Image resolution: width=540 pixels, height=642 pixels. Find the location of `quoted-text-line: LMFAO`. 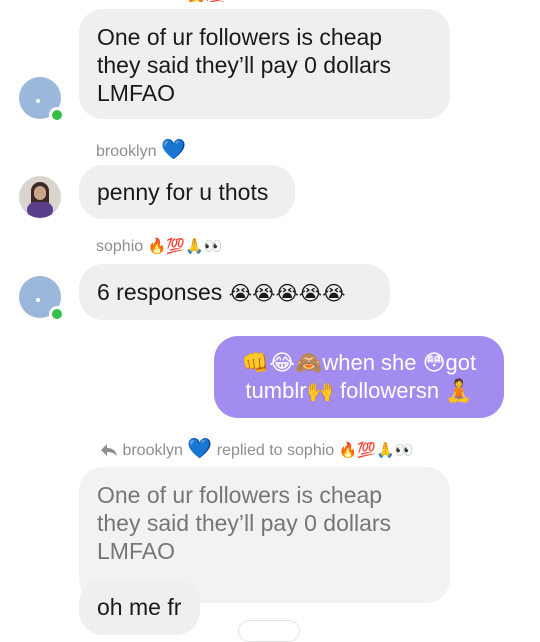

quoted-text-line: LMFAO is located at coordinates (136, 551).